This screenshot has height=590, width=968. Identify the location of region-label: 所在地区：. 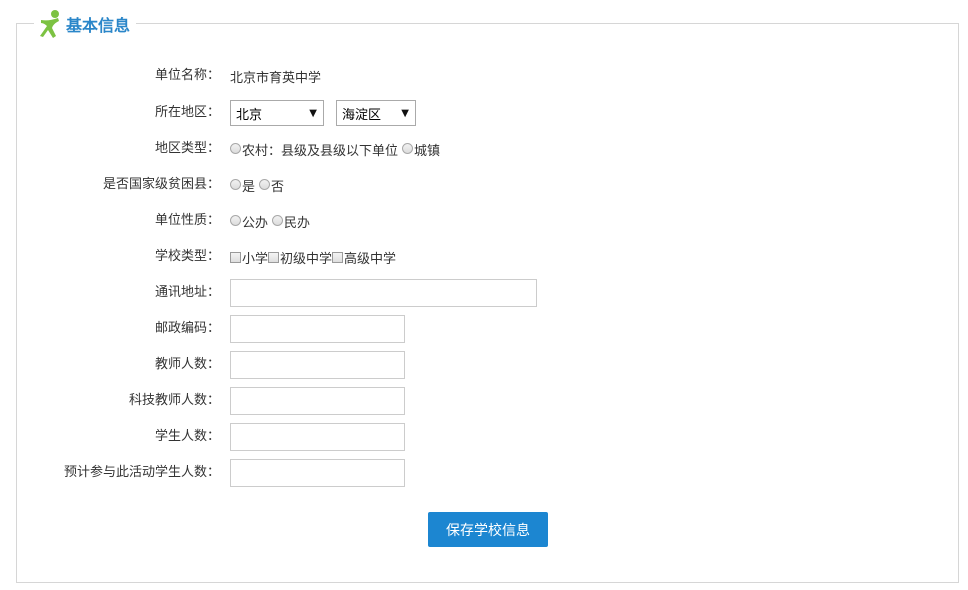
(187, 112).